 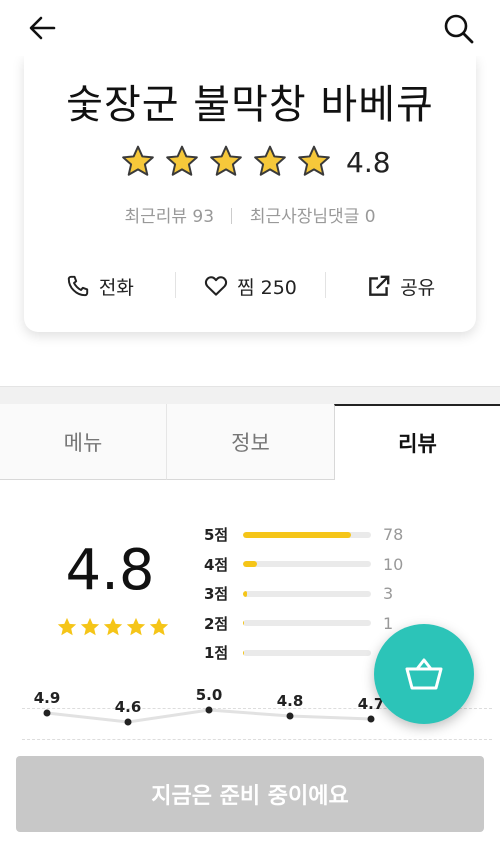 I want to click on rating-label: 3점, so click(x=216, y=594).